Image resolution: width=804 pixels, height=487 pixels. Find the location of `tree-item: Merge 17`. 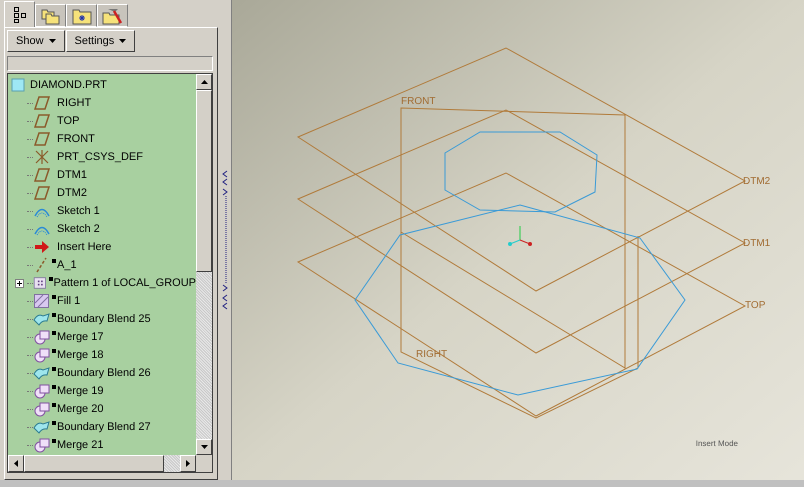

tree-item: Merge 17 is located at coordinates (80, 337).